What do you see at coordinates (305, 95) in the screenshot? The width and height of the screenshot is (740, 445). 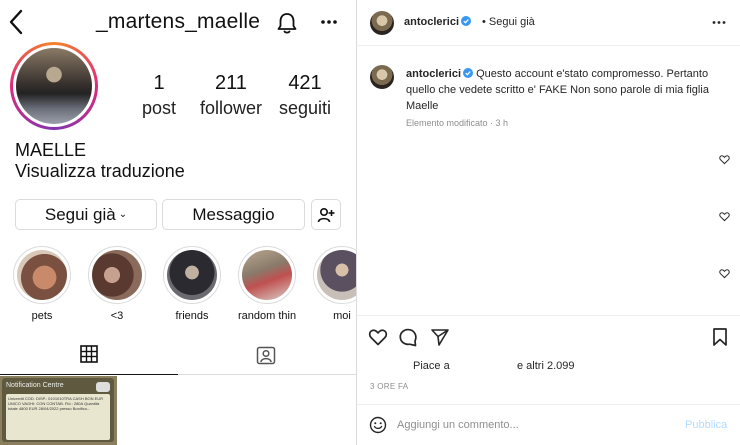 I see `stat-following: 421 seguiti` at bounding box center [305, 95].